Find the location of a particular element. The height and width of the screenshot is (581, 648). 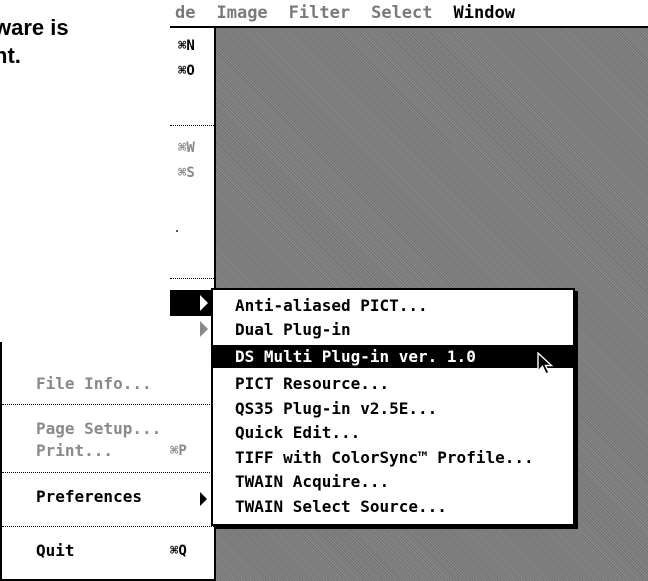

menu-filter: Filter is located at coordinates (319, 13).